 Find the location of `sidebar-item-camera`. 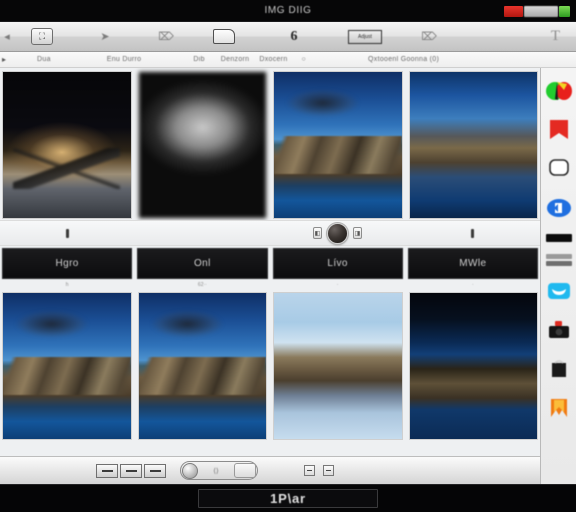

sidebar-item-camera is located at coordinates (559, 330).